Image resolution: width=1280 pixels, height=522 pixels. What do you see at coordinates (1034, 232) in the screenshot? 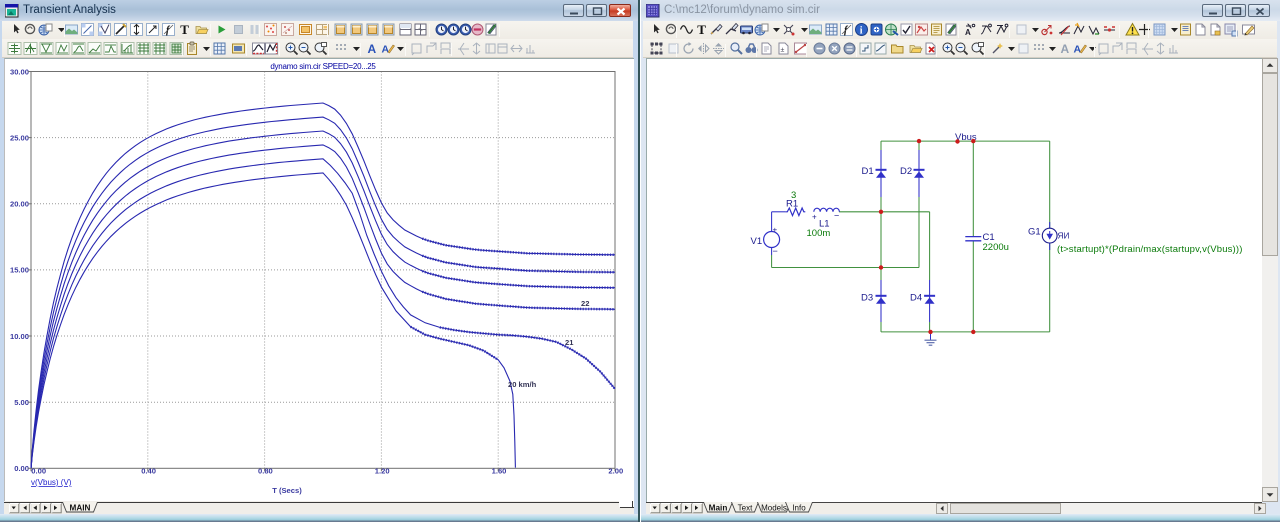
I see `svg-text: G1` at bounding box center [1034, 232].